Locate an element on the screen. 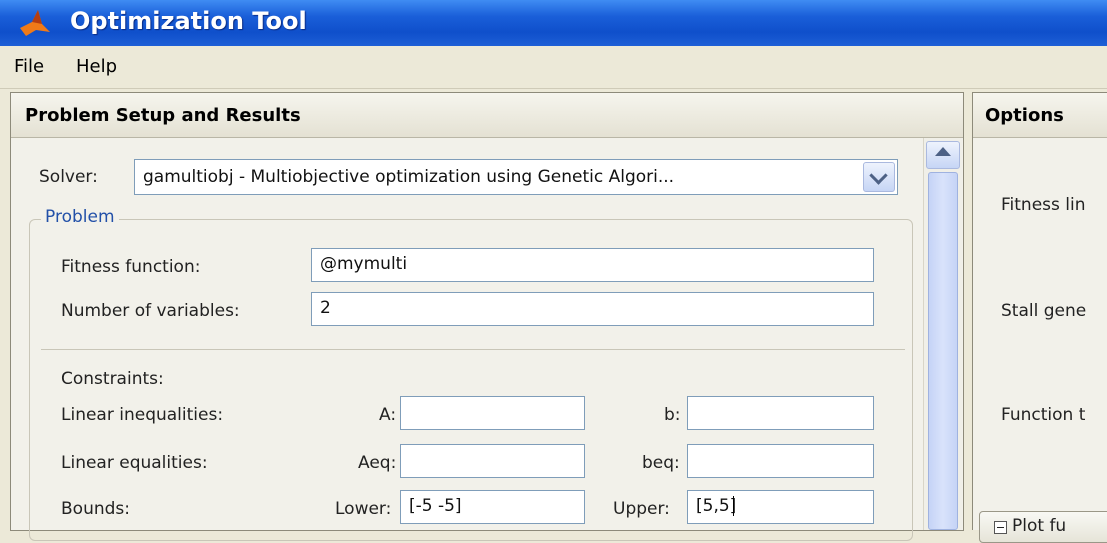 This screenshot has width=1107, height=543. aeq-matrix-input is located at coordinates (492, 461).